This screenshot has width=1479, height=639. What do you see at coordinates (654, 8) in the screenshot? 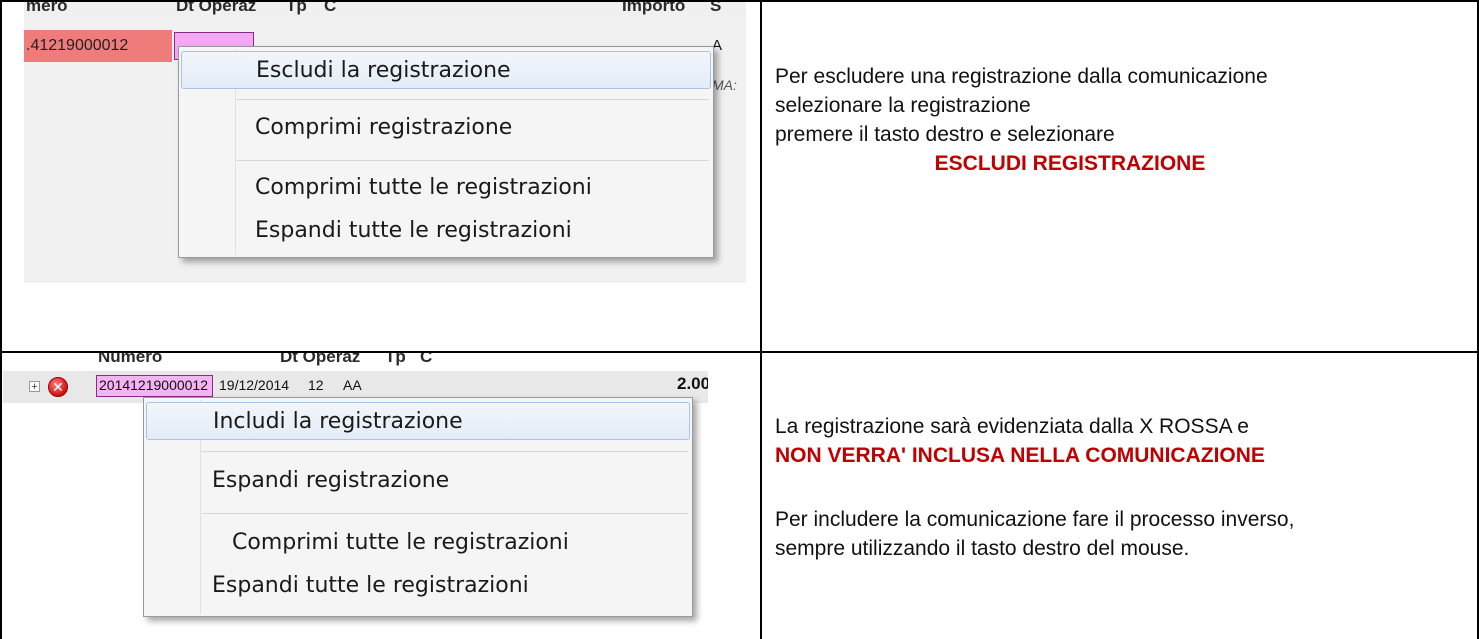
I see `header-importo: Importo` at bounding box center [654, 8].